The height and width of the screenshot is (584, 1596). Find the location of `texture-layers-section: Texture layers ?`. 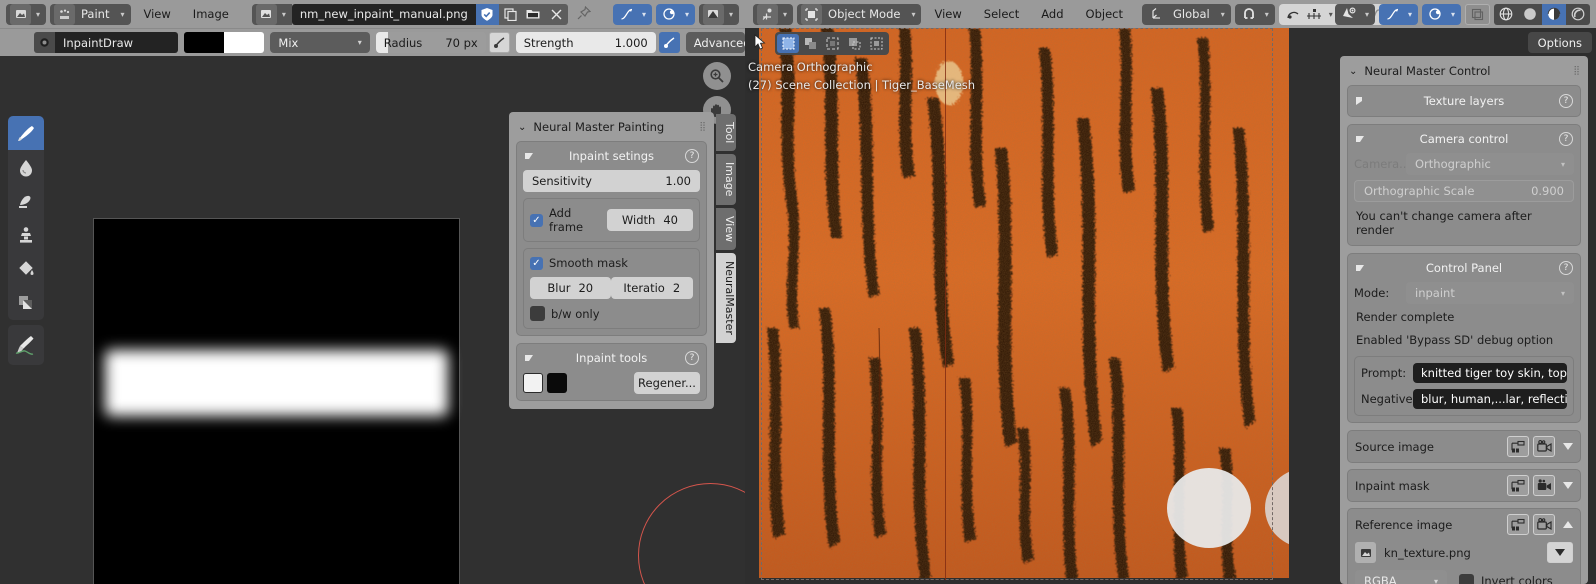

texture-layers-section: Texture layers ? is located at coordinates (1464, 101).